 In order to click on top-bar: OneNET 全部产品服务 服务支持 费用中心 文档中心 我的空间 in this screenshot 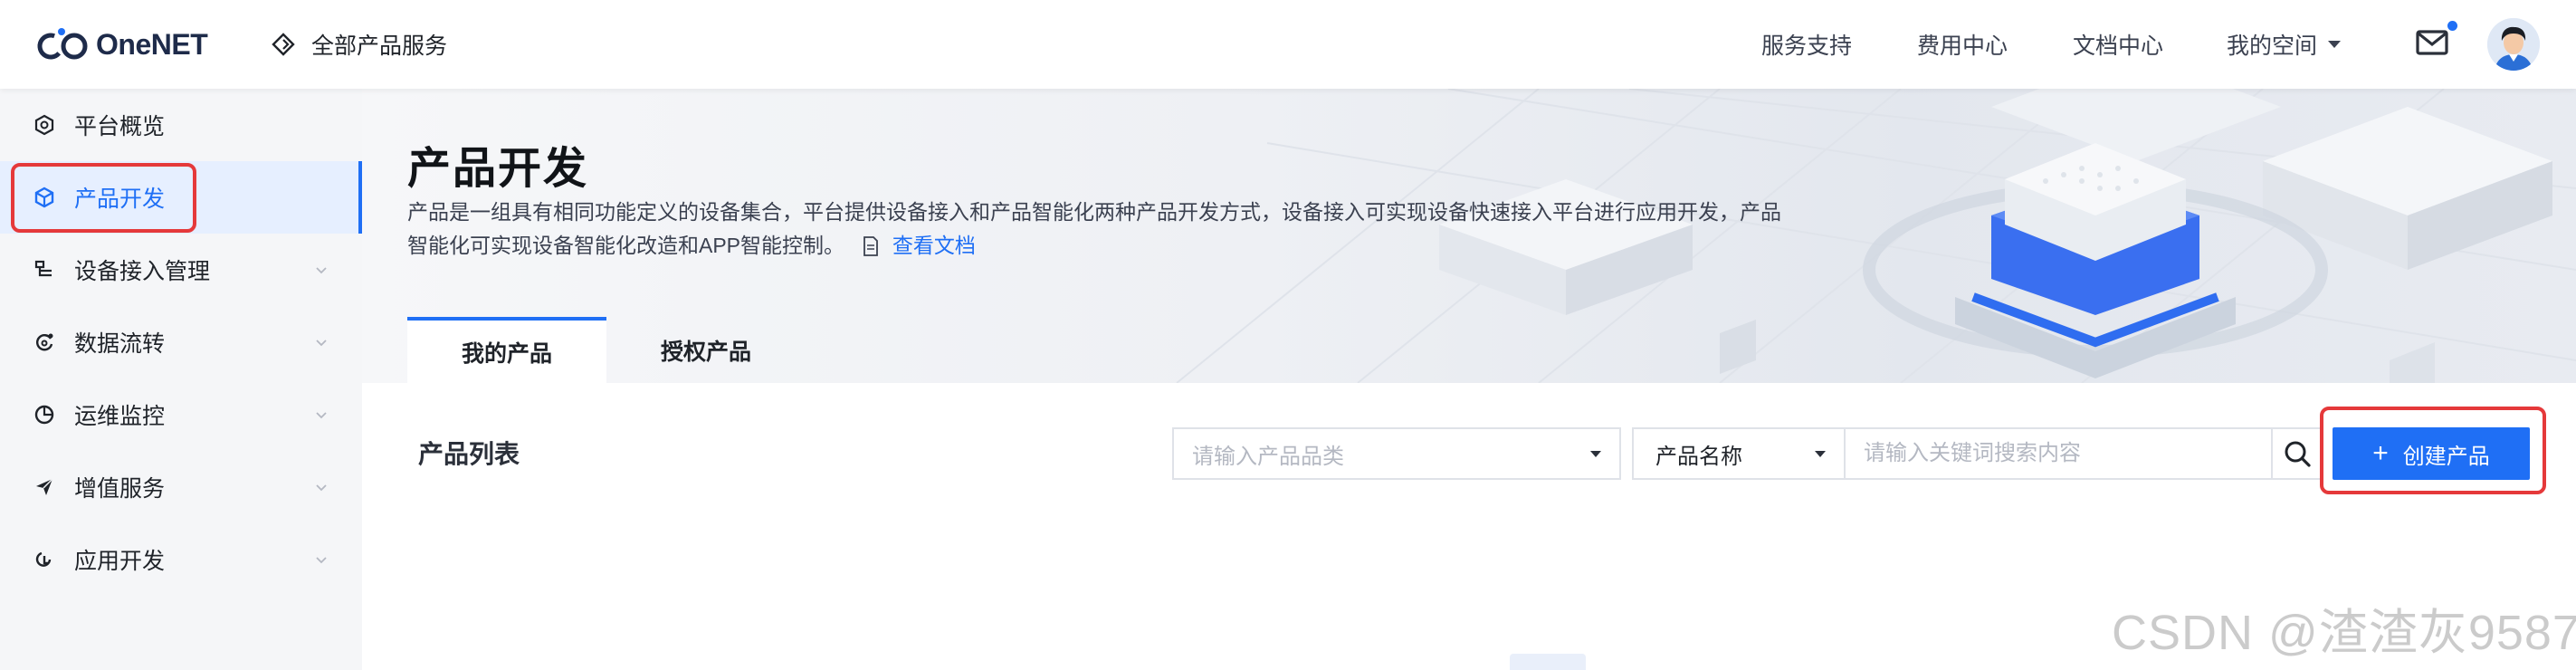, I will do `click(1288, 44)`.